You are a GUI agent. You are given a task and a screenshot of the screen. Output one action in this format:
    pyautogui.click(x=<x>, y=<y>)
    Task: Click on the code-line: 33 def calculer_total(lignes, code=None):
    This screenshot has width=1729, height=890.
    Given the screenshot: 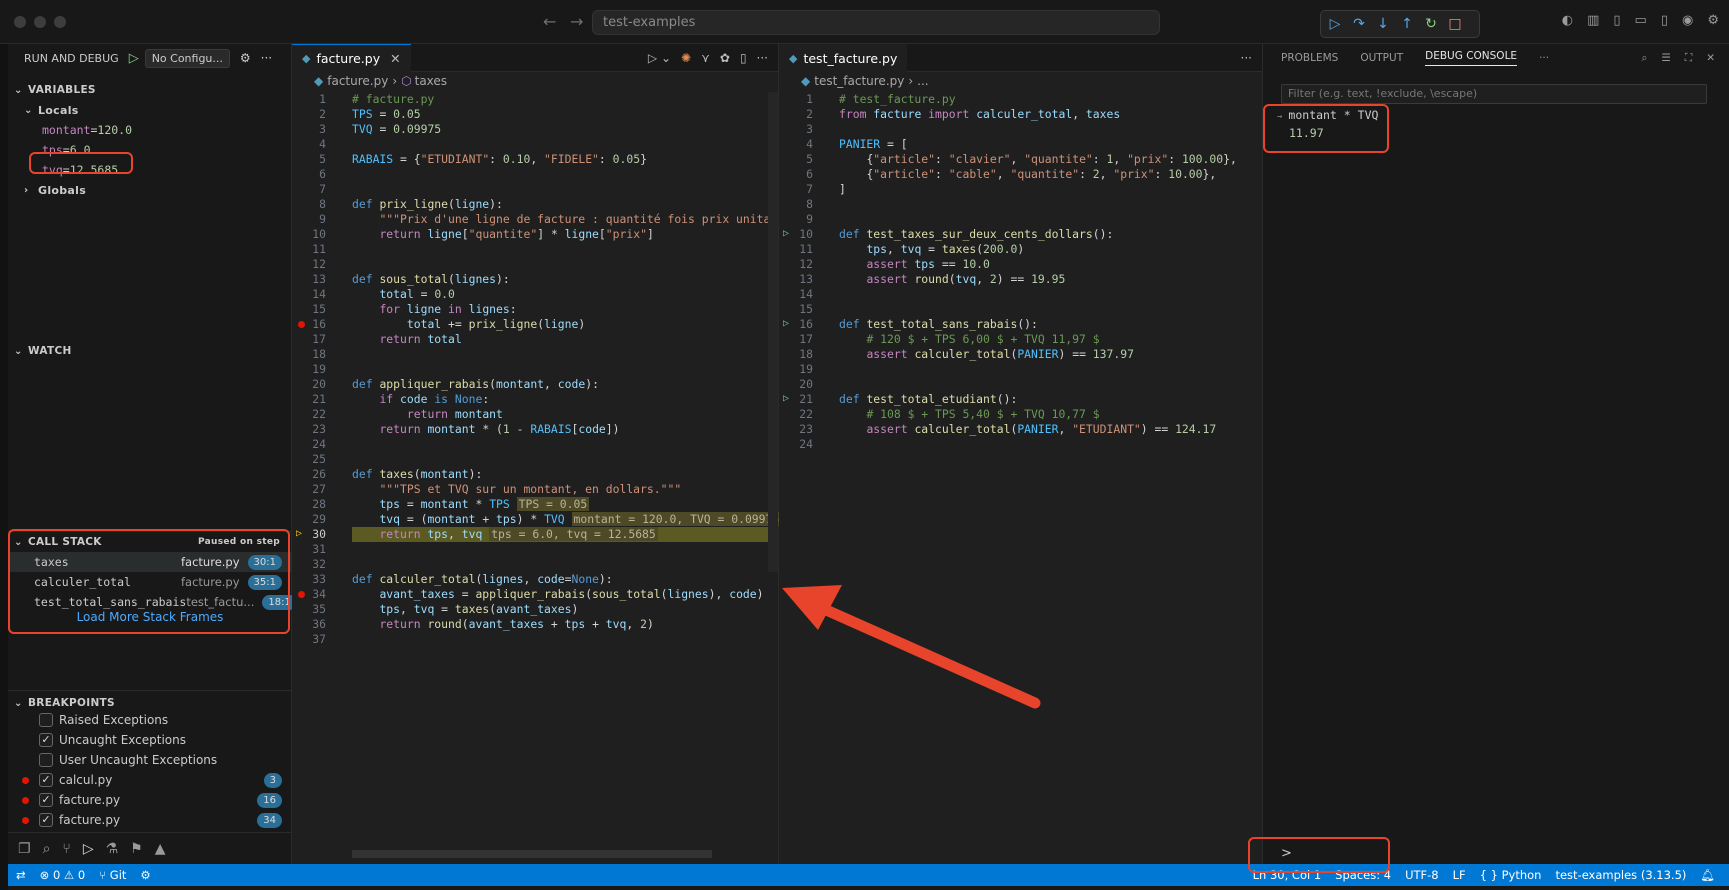 What is the action you would take?
    pyautogui.click(x=535, y=579)
    